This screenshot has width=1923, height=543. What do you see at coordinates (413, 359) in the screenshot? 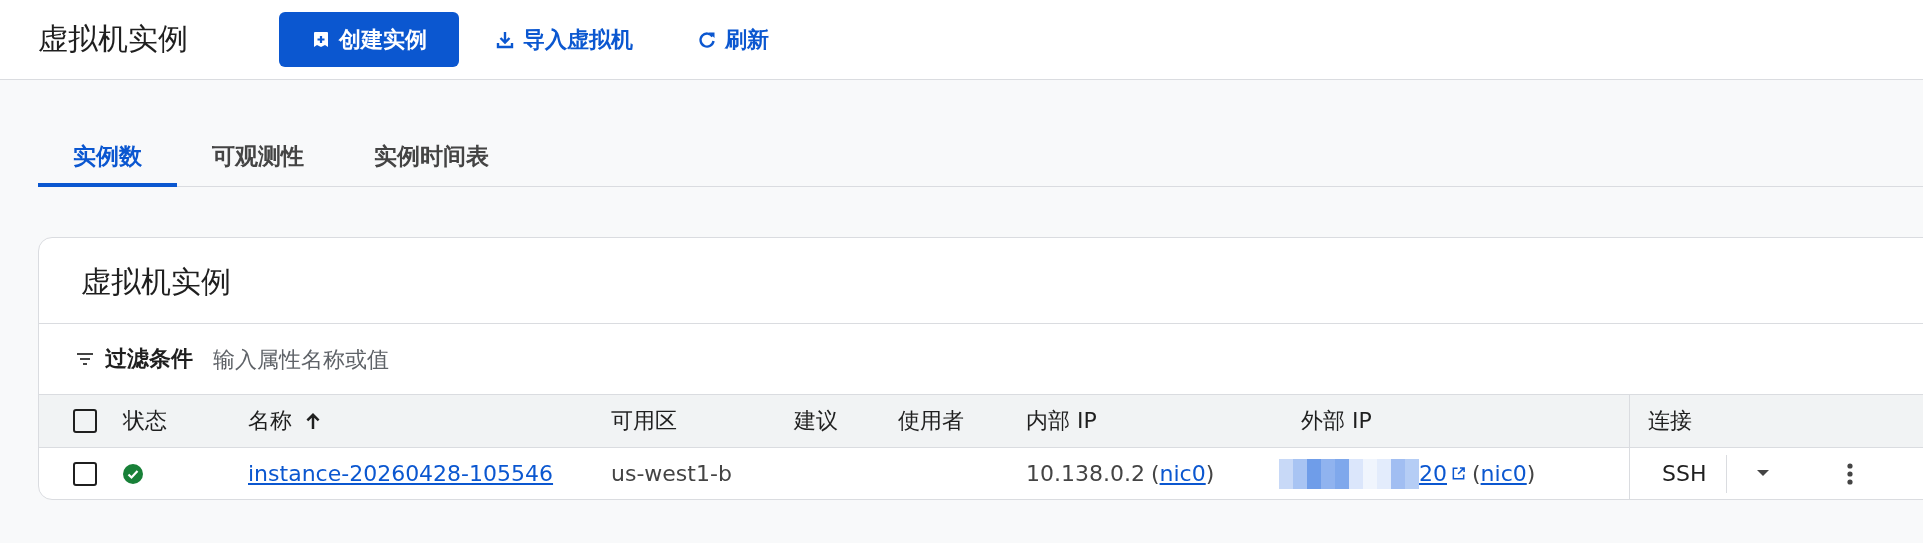
I see `filter-field: 输入属性名称或值` at bounding box center [413, 359].